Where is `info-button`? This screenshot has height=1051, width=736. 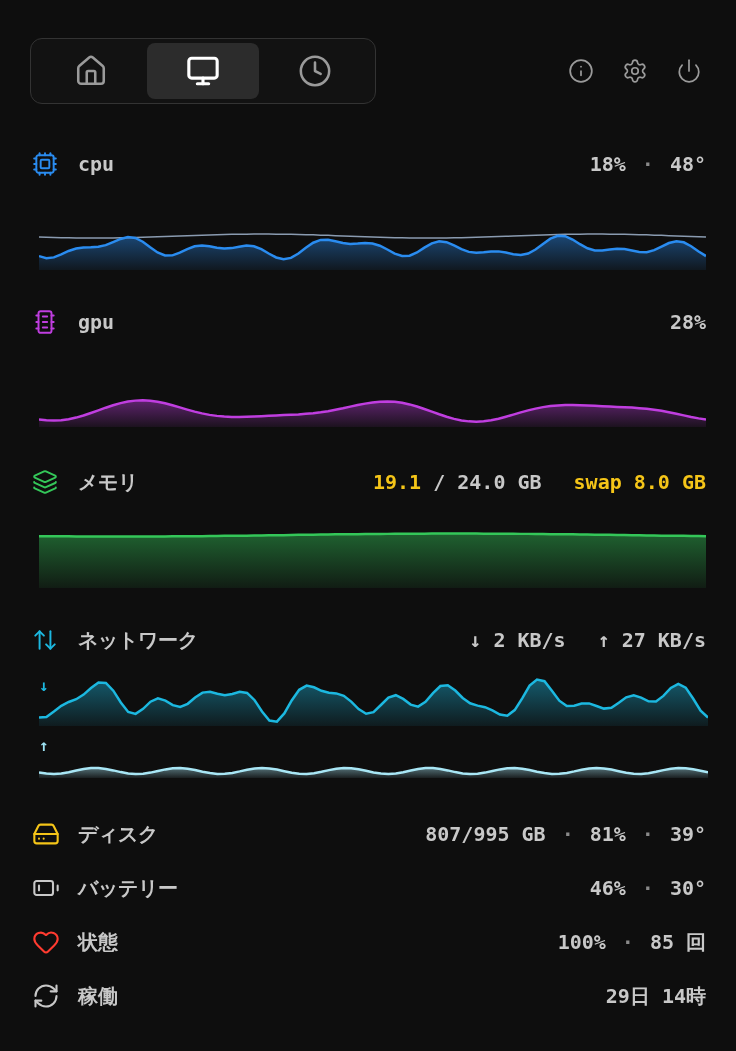
info-button is located at coordinates (581, 71).